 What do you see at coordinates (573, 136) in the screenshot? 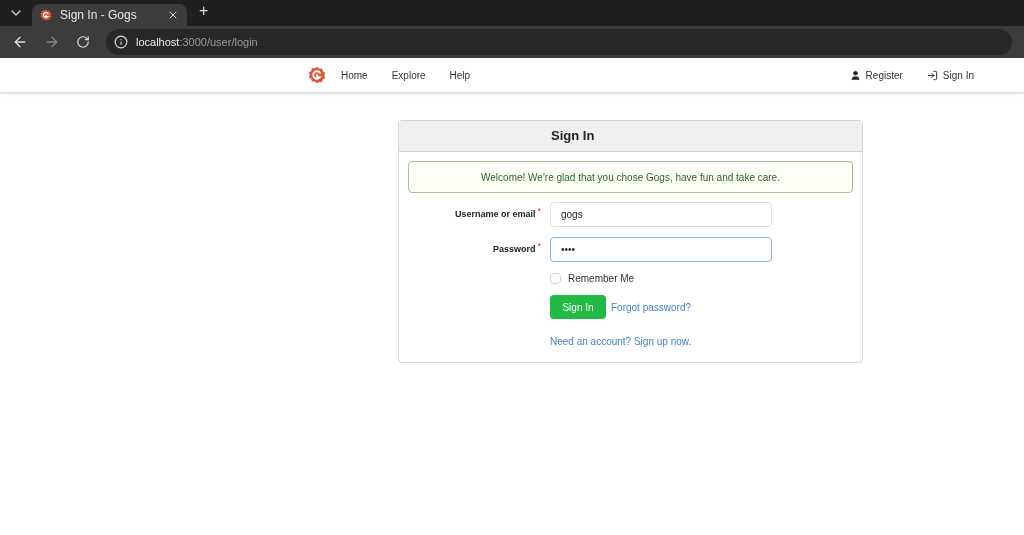
I see `card-title: Sign In` at bounding box center [573, 136].